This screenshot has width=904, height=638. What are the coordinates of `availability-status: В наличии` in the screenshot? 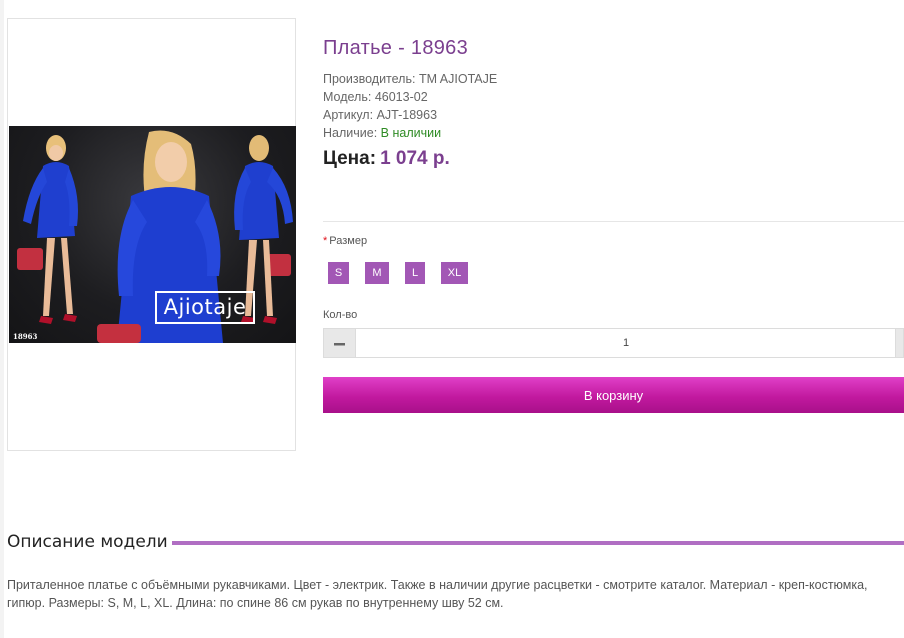 It's located at (411, 133).